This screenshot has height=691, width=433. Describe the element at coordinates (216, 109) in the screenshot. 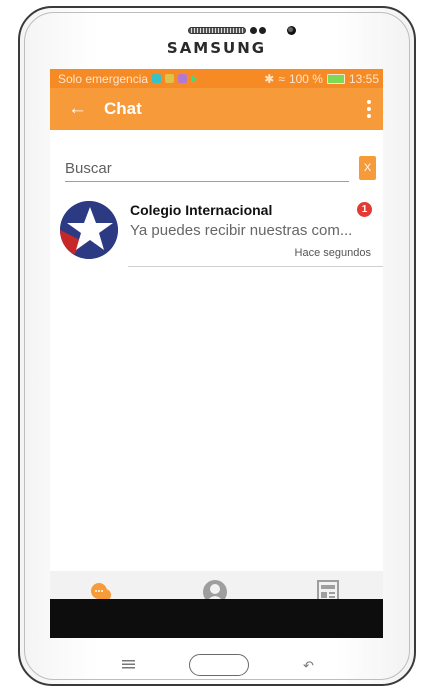

I see `app-bar: ← Chat` at that location.